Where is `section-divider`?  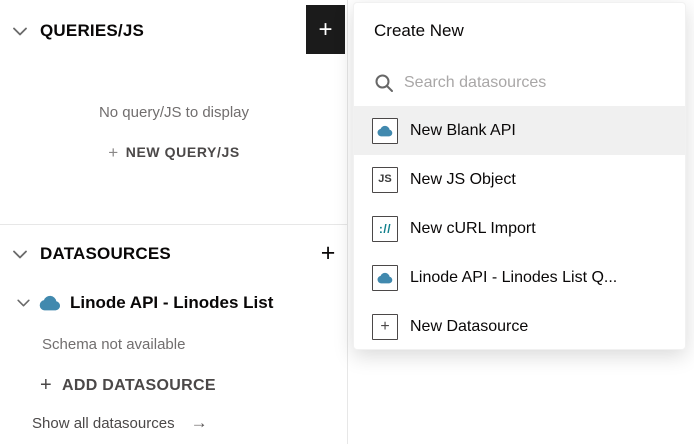
section-divider is located at coordinates (174, 224).